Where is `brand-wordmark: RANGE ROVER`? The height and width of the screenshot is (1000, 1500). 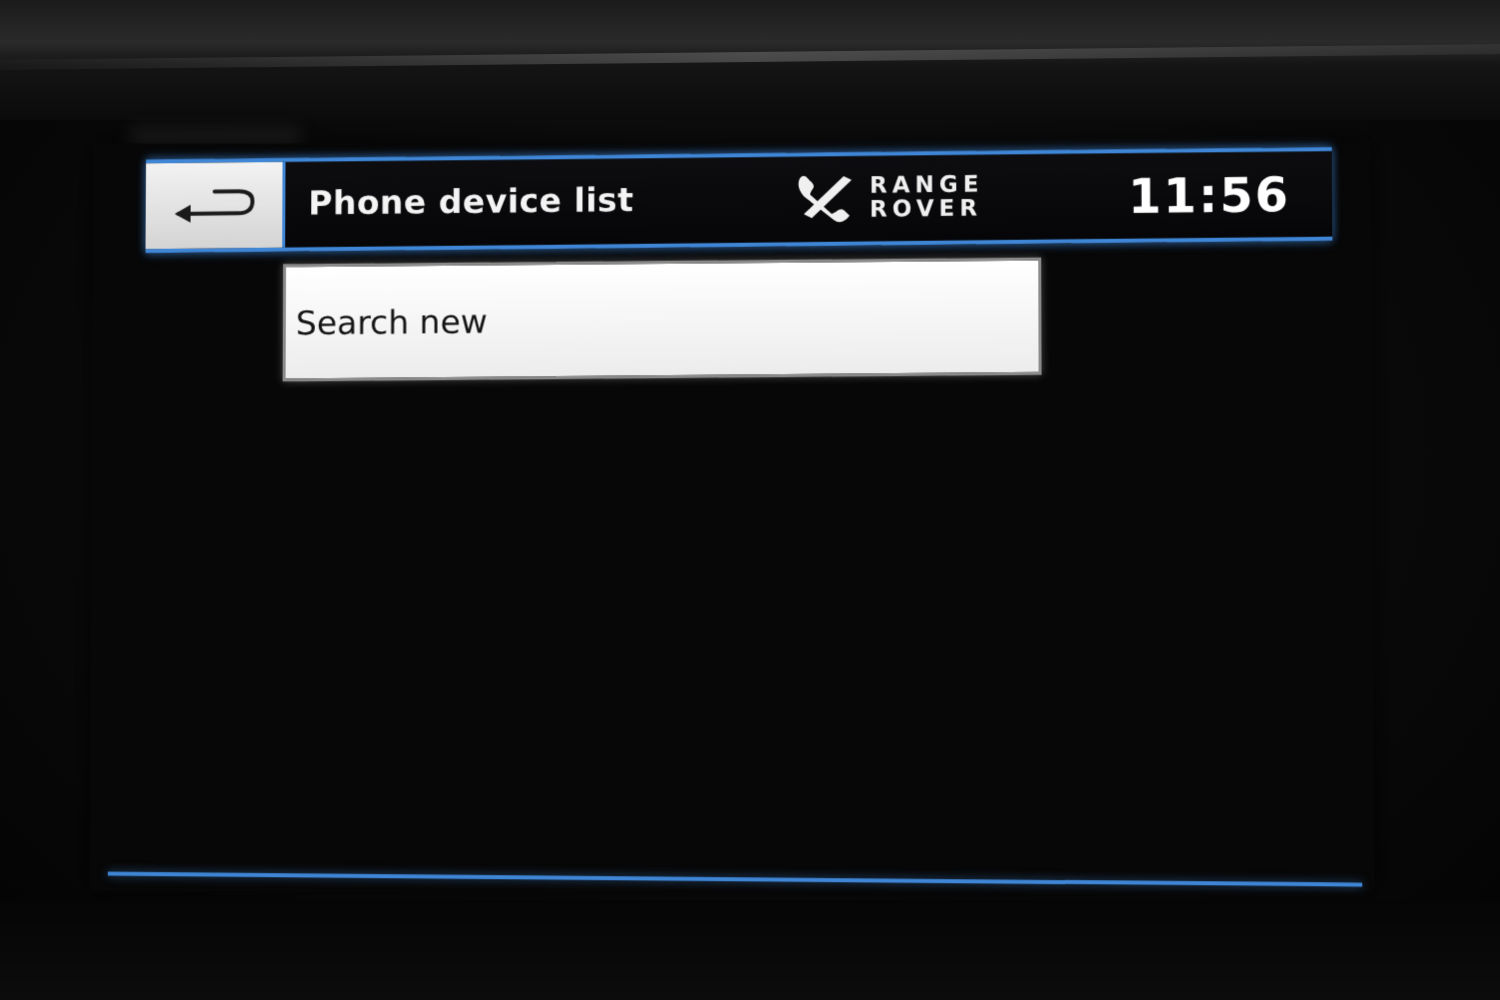
brand-wordmark: RANGE ROVER is located at coordinates (926, 197).